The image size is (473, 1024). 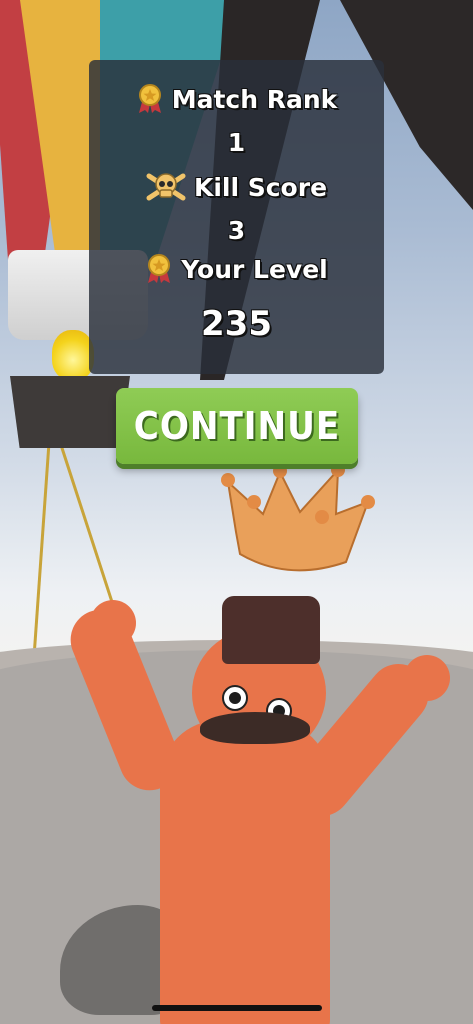 I want to click on continue-button-label: CONTINUE, so click(x=237, y=426).